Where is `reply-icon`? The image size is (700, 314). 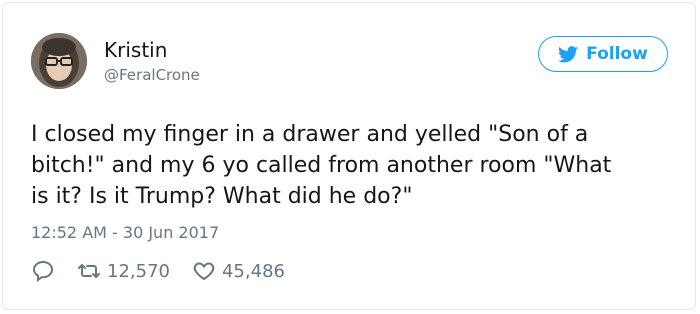
reply-icon is located at coordinates (43, 271).